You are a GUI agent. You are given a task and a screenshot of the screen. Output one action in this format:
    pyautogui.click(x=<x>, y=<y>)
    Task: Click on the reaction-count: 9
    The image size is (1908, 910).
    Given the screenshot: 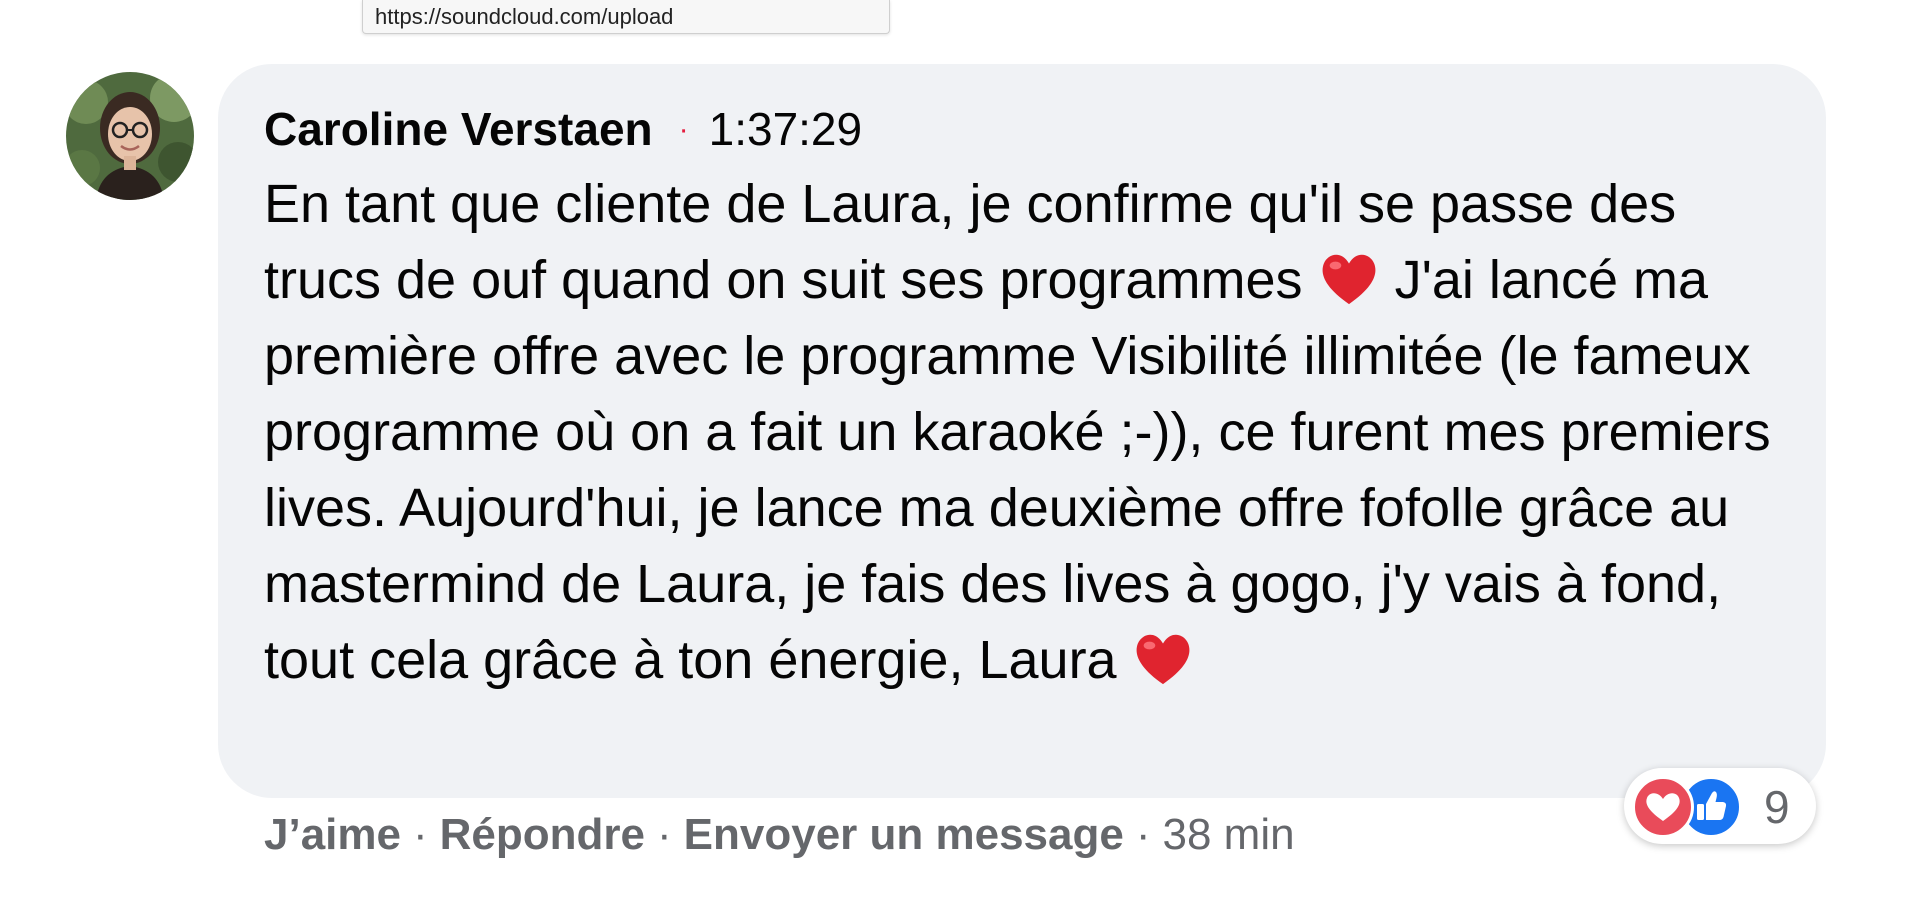 What is the action you would take?
    pyautogui.click(x=1777, y=807)
    